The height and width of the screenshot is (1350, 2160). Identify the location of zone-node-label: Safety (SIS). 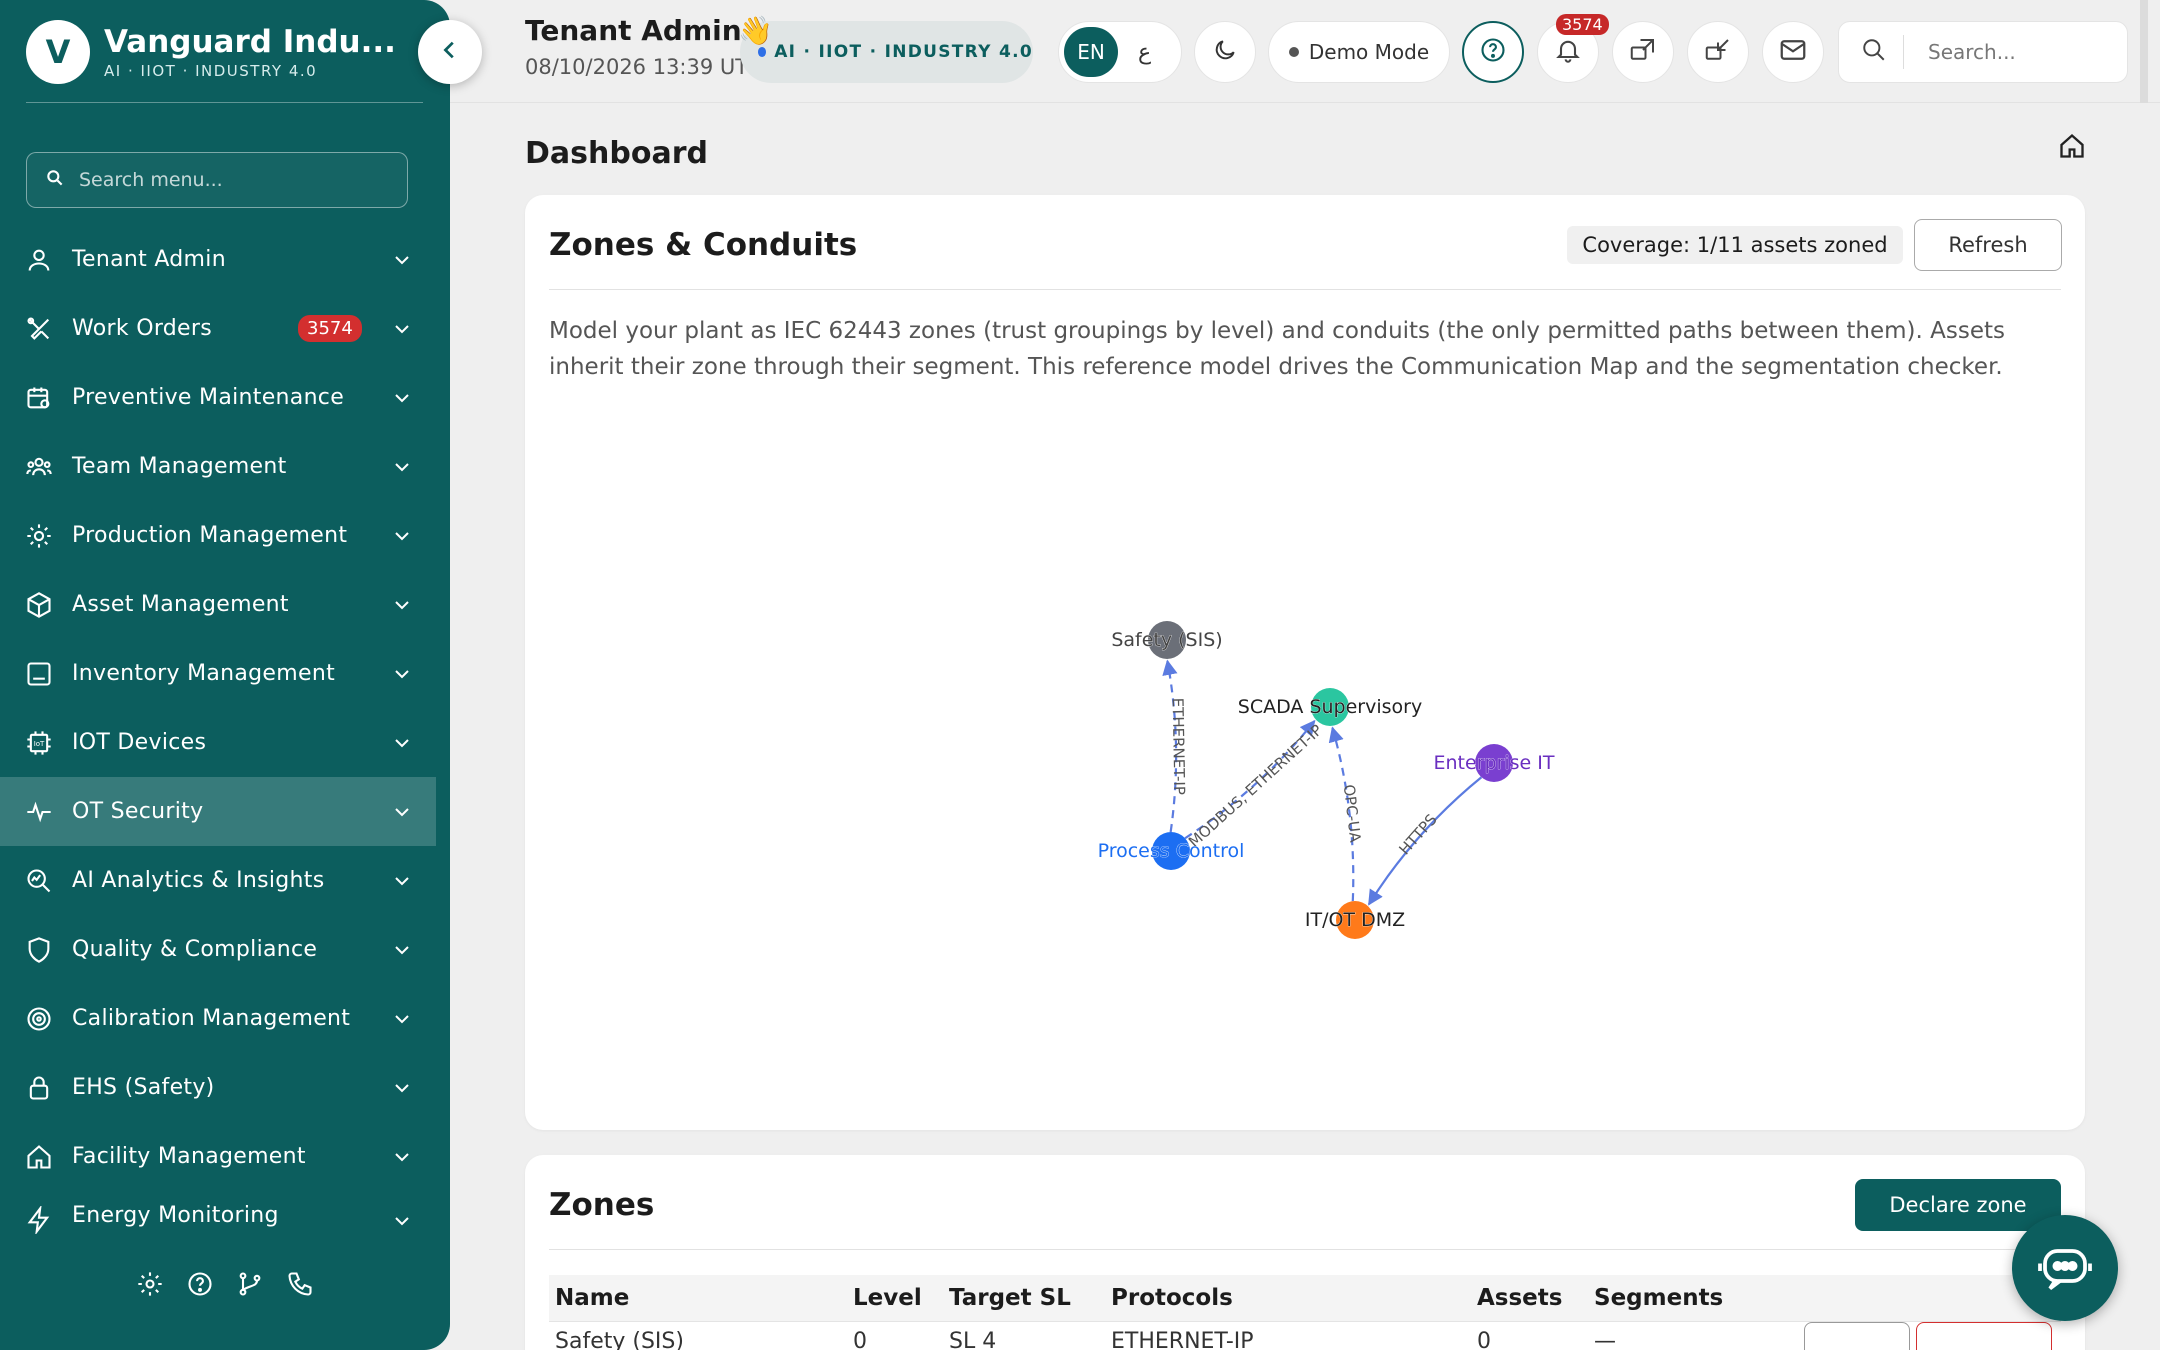
(1166, 640).